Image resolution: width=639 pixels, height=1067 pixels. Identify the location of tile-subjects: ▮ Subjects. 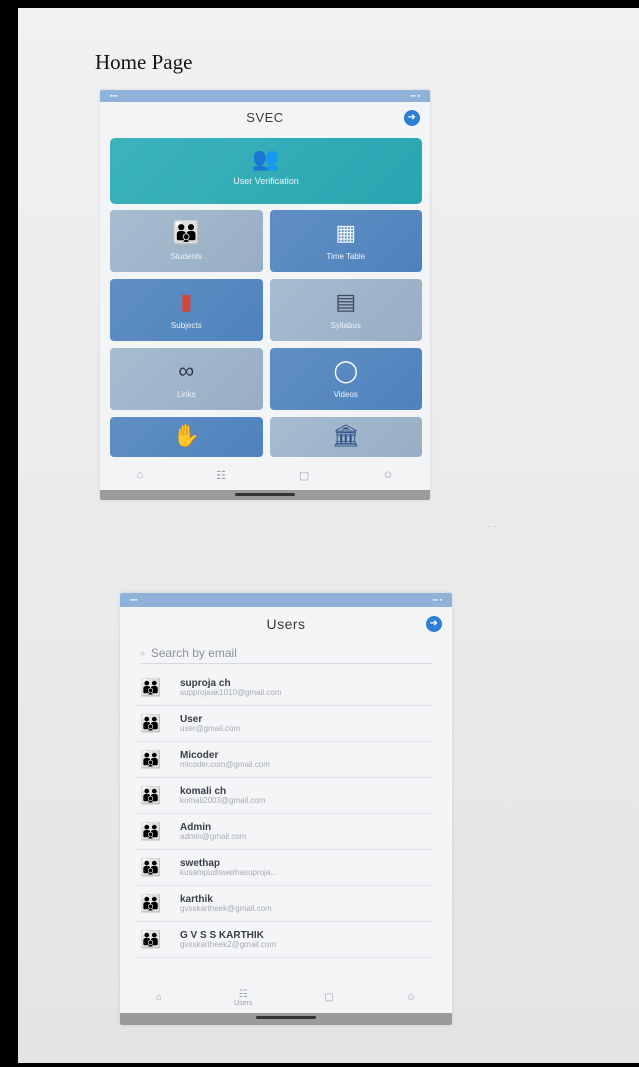
(186, 310).